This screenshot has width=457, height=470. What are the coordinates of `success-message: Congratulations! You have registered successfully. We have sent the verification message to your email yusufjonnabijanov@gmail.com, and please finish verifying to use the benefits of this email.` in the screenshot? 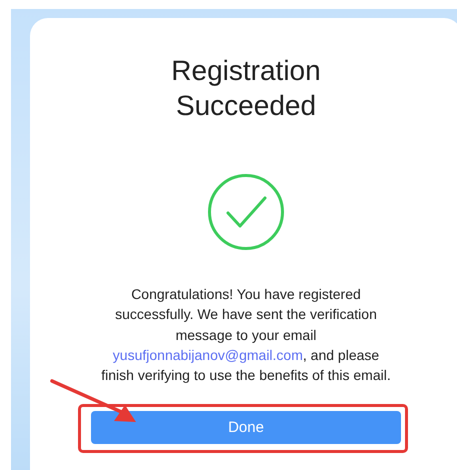 It's located at (246, 335).